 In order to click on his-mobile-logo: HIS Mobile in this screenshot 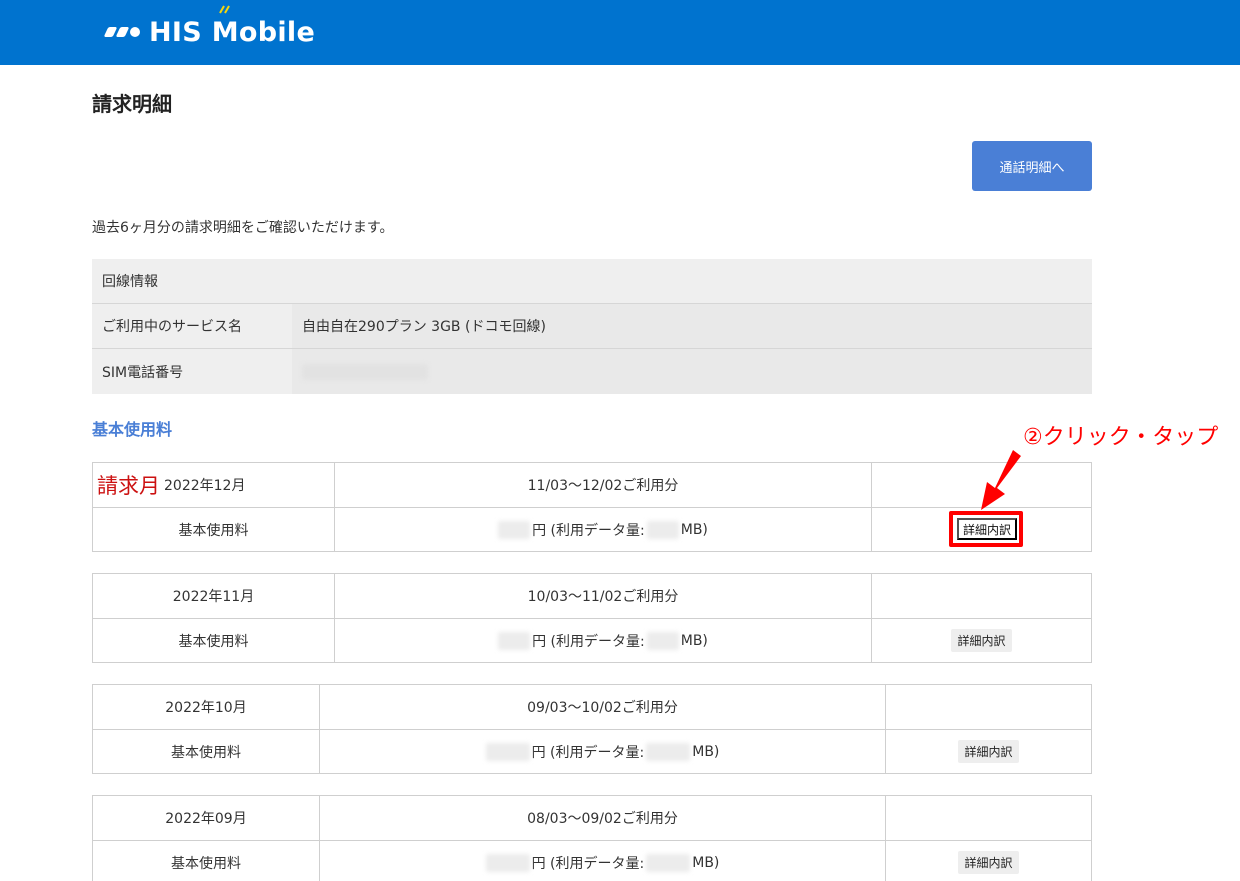, I will do `click(209, 28)`.